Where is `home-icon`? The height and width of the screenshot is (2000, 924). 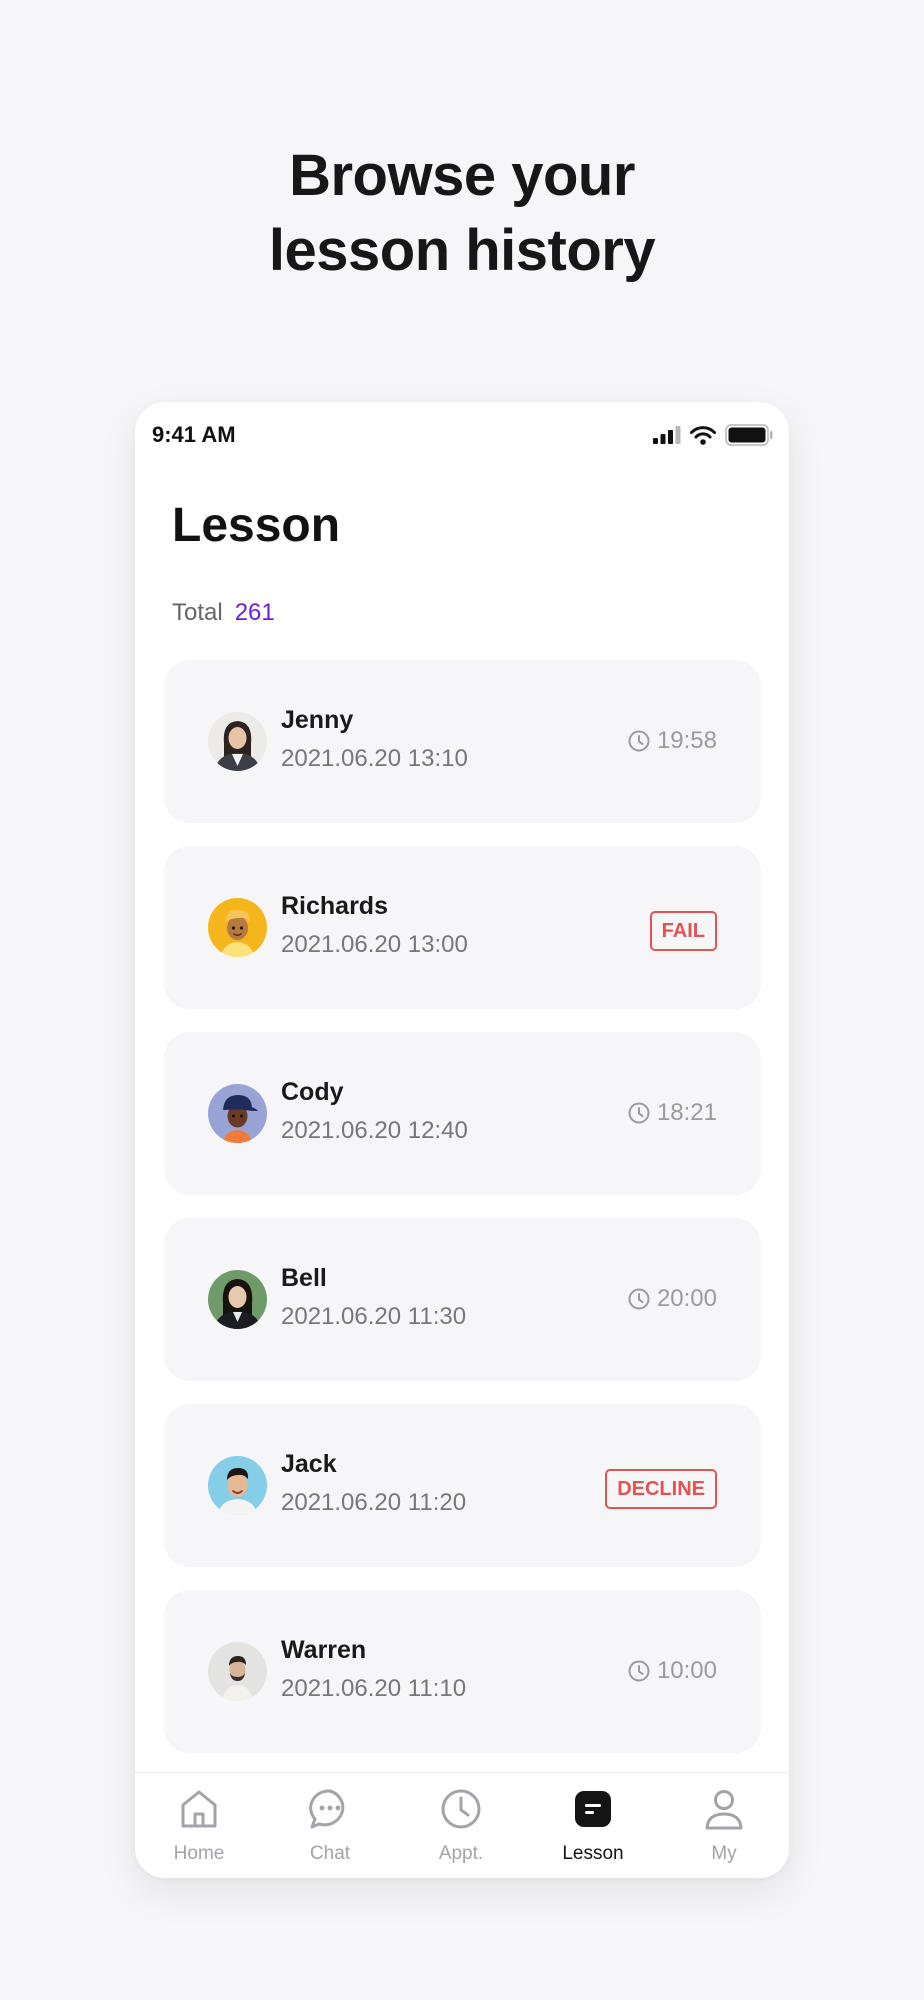
home-icon is located at coordinates (199, 1809).